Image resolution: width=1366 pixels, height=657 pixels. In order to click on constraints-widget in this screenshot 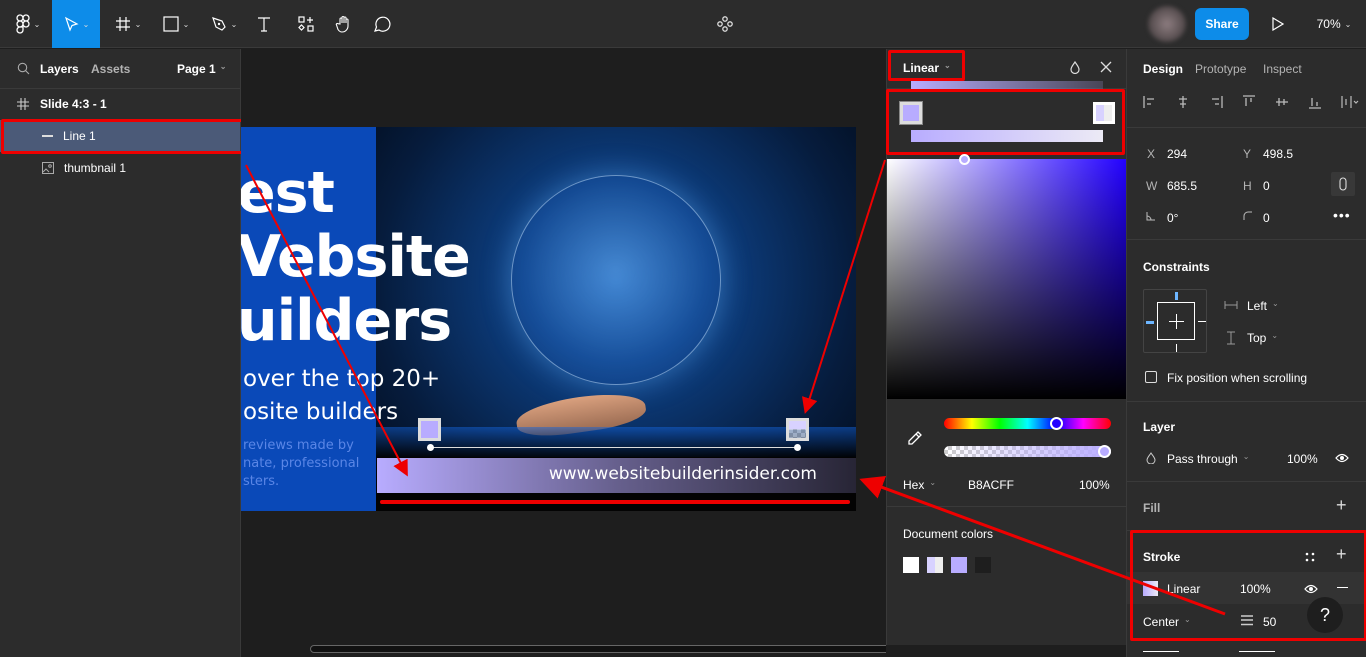, I will do `click(1175, 321)`.